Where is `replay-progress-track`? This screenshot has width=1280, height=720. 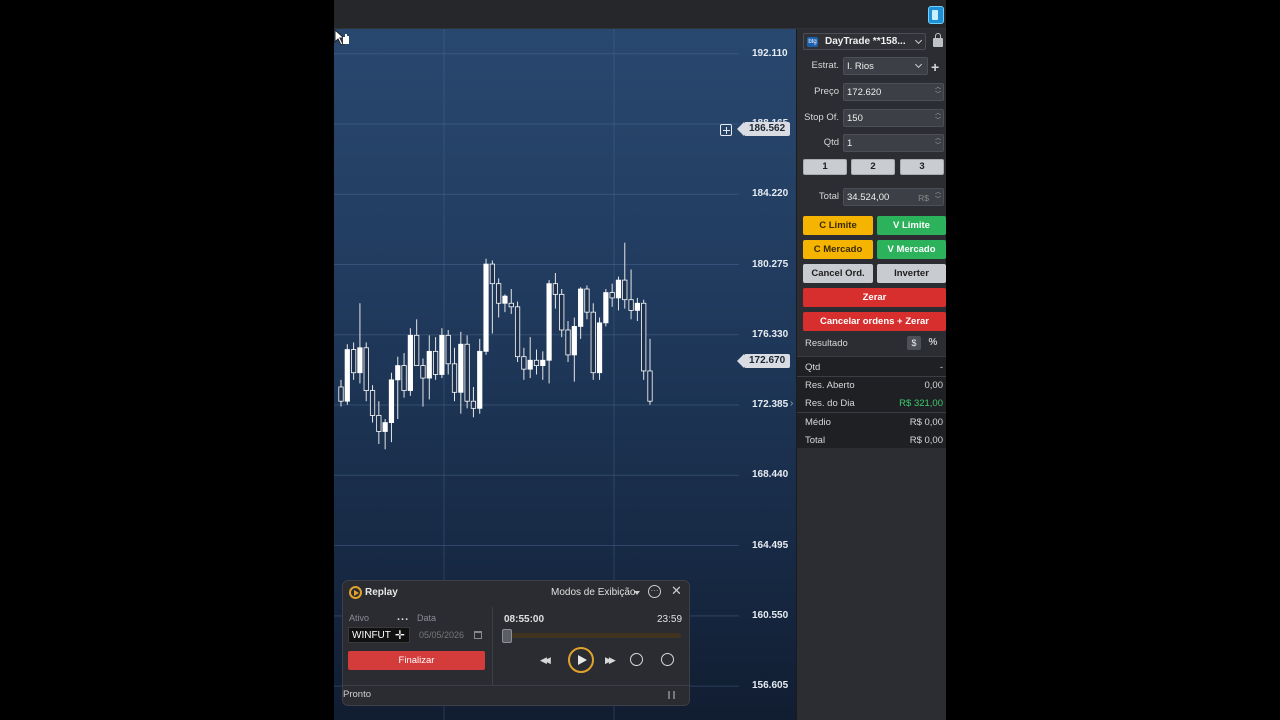
replay-progress-track is located at coordinates (594, 635).